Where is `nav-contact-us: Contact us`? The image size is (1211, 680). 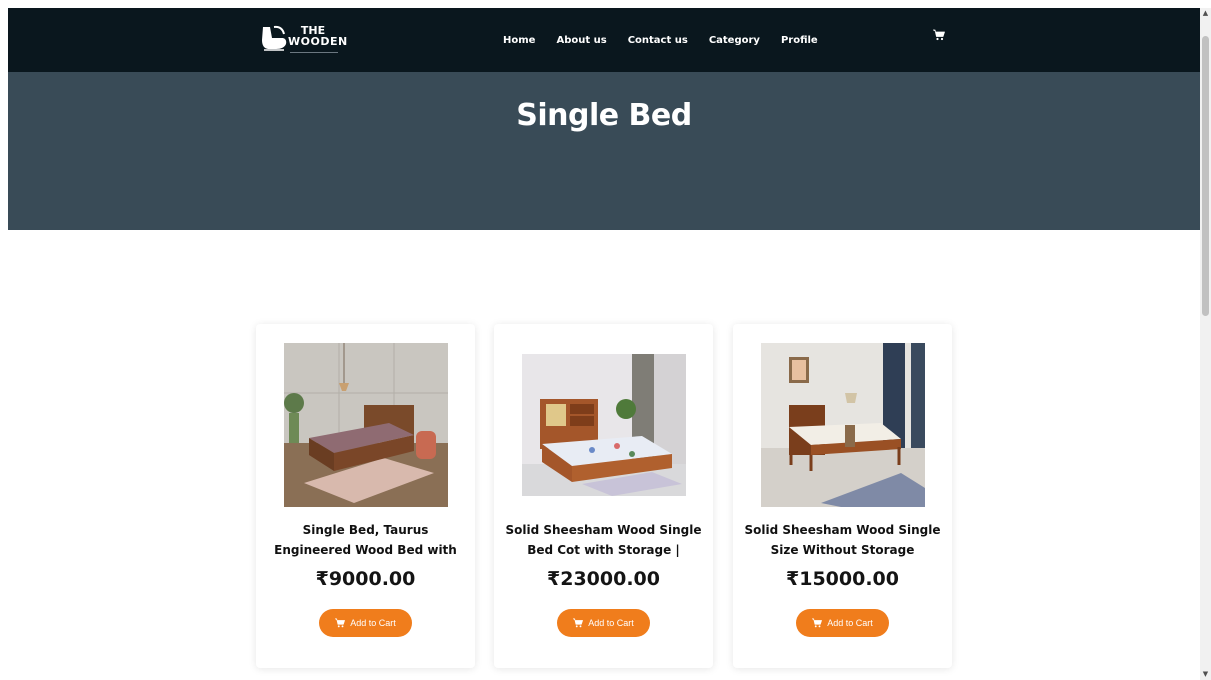
nav-contact-us: Contact us is located at coordinates (658, 40).